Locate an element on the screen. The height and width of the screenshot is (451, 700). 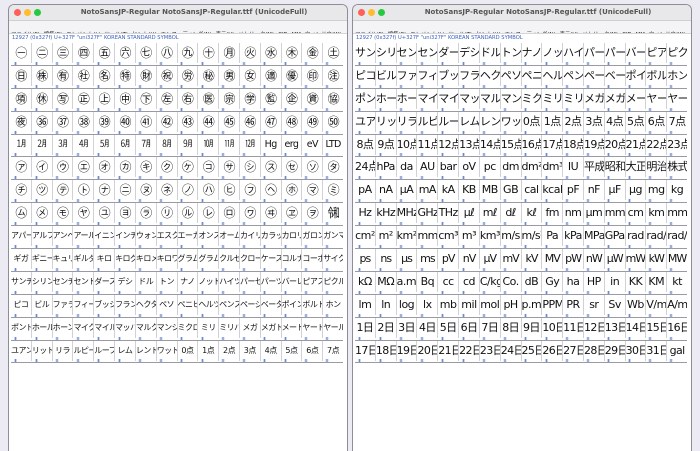
glyph-cell: ln is located at coordinates (386, 304).